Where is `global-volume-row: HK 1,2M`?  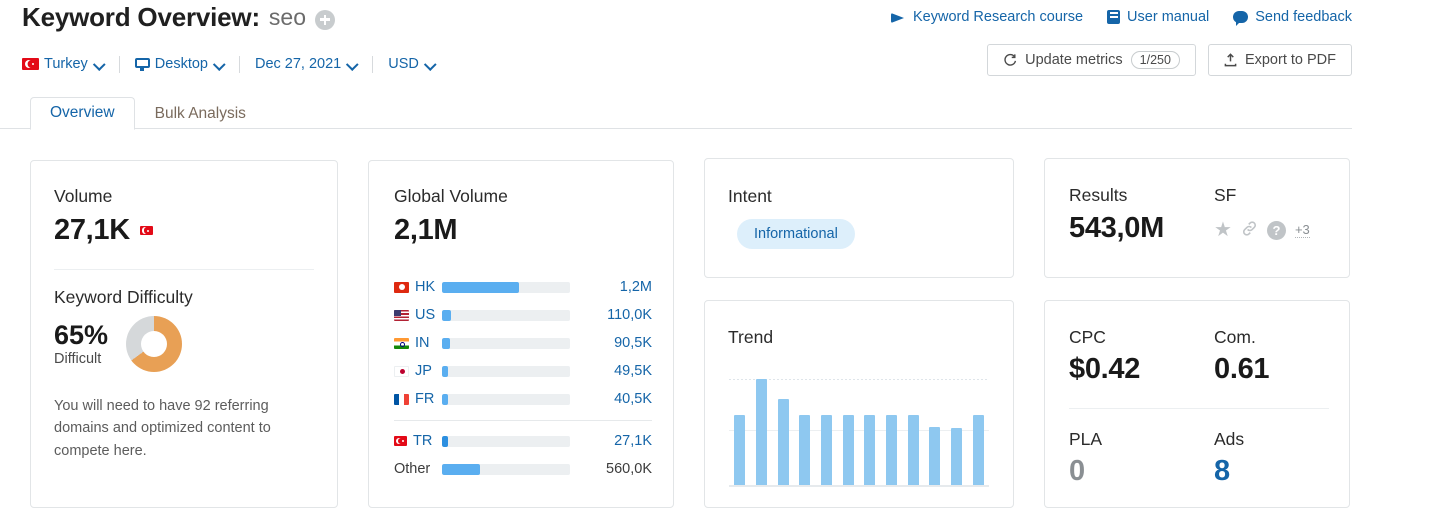
global-volume-row: HK 1,2M is located at coordinates (523, 287).